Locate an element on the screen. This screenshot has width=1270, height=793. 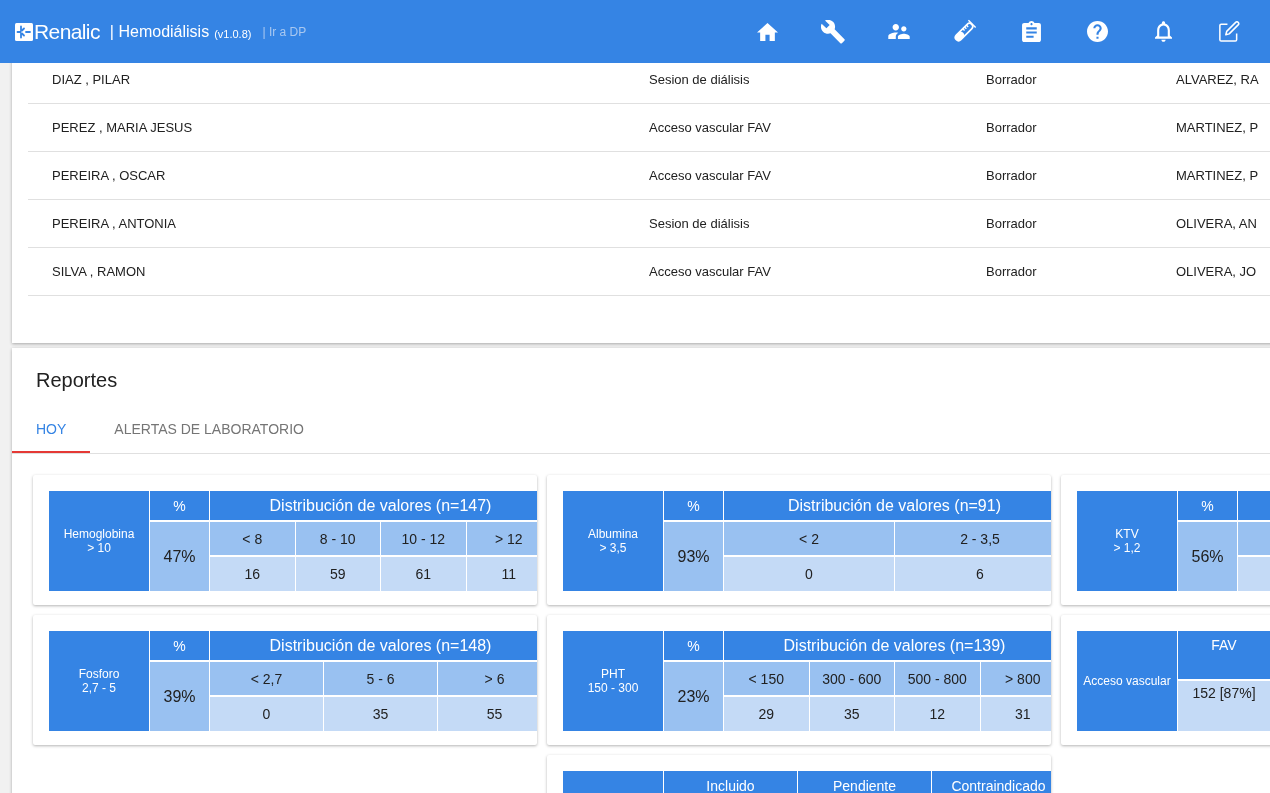
range-cell: < 150 is located at coordinates (766, 678).